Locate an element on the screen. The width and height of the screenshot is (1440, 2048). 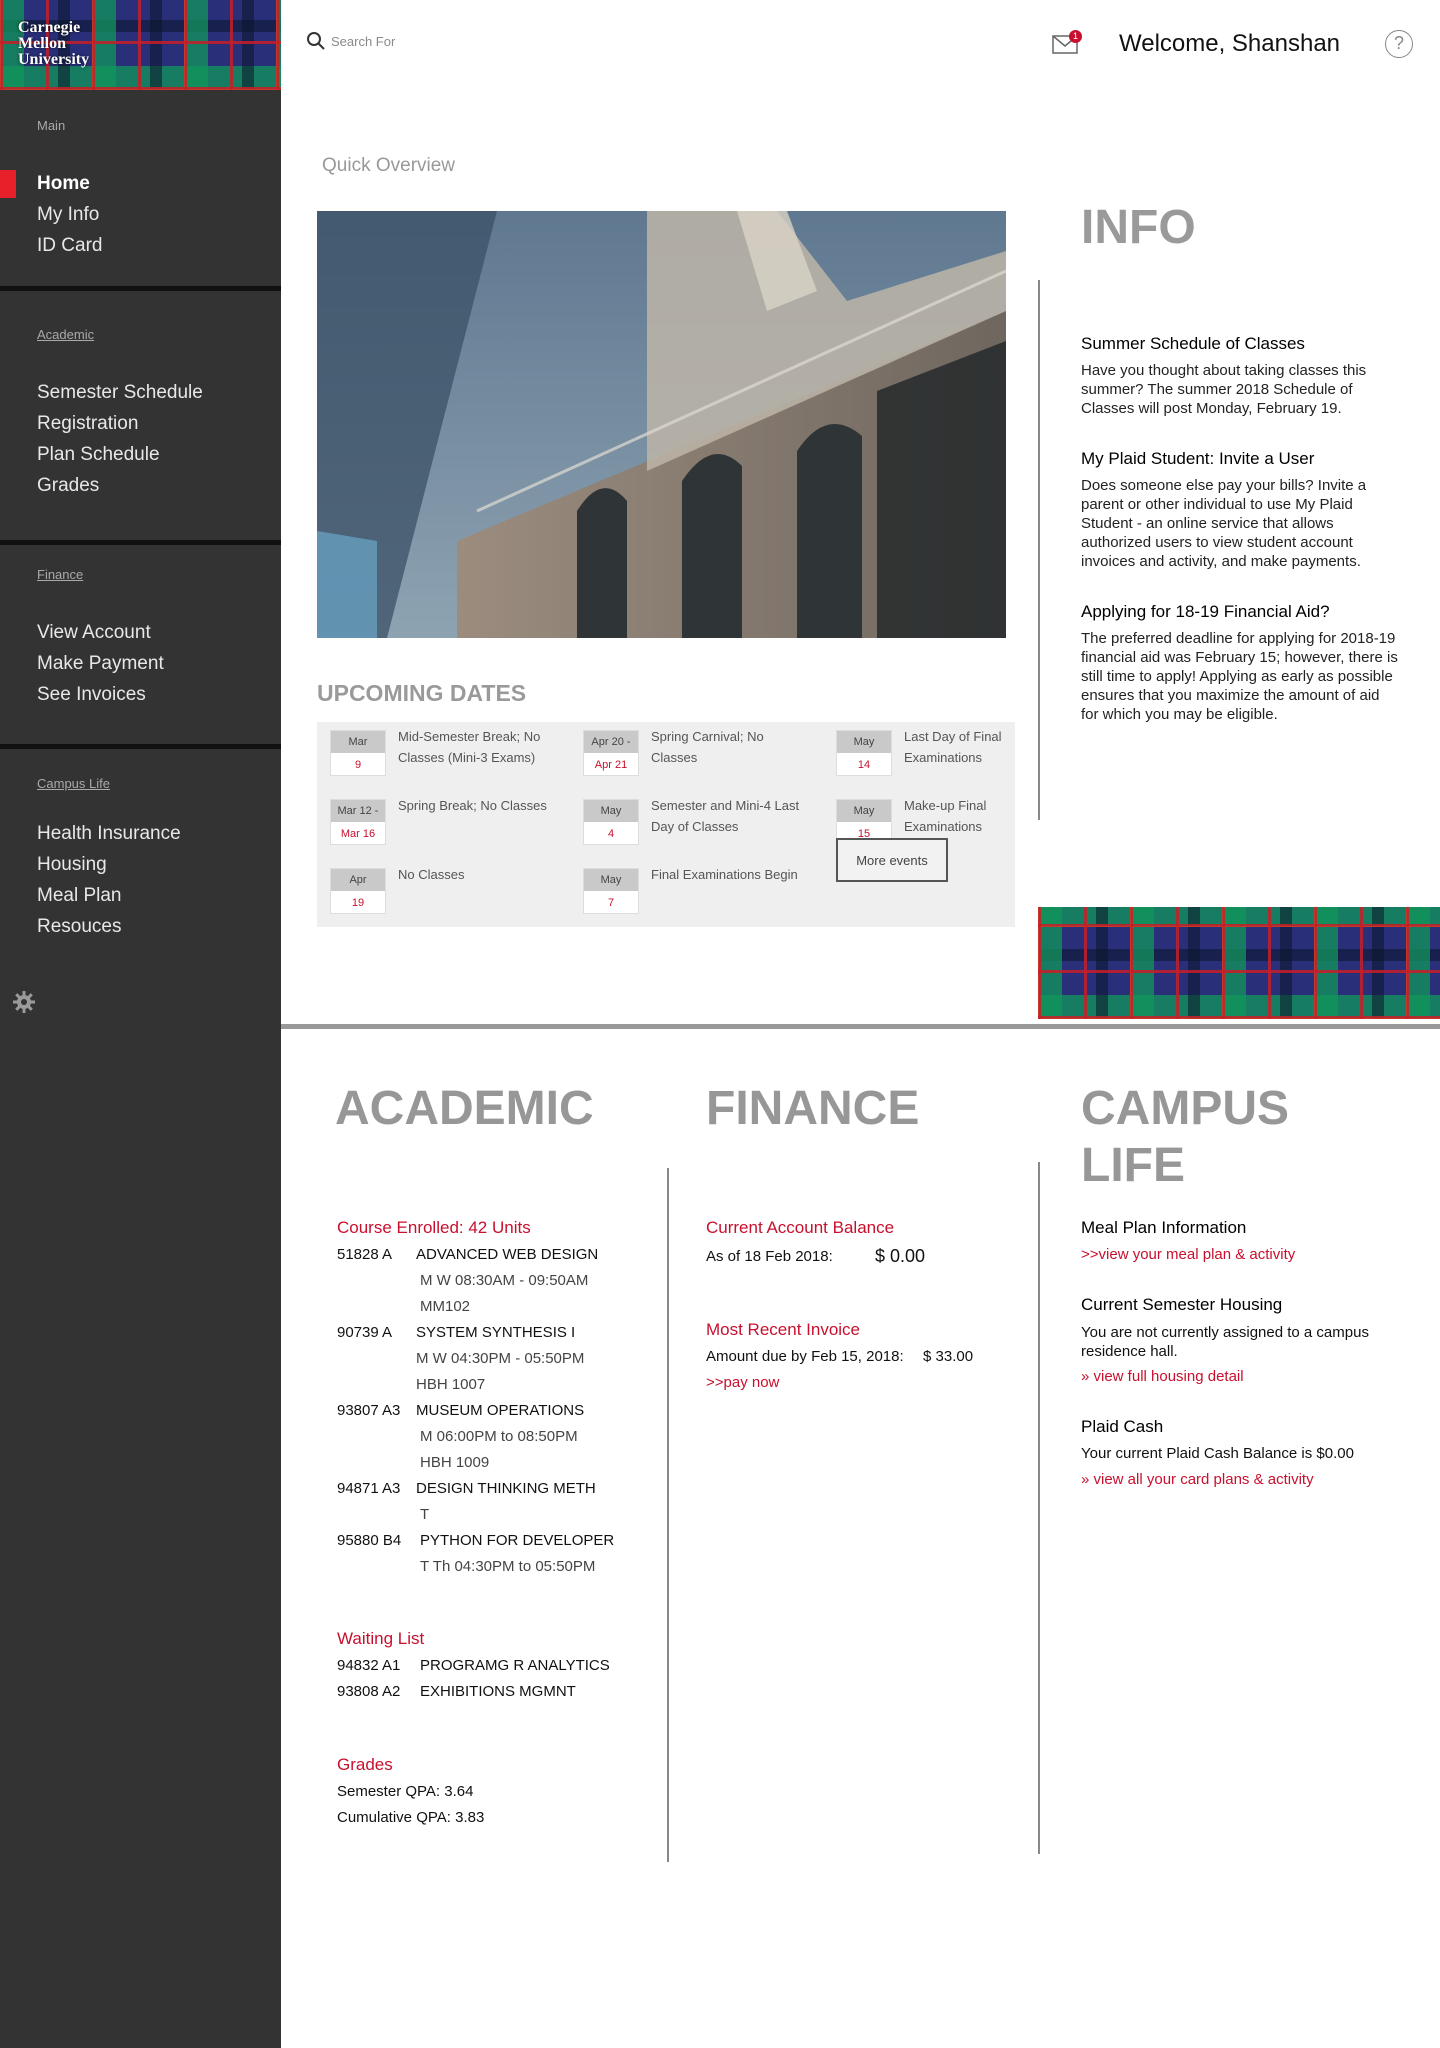
info-item-title: My Plaid Student: Invite a User is located at coordinates (1198, 458).